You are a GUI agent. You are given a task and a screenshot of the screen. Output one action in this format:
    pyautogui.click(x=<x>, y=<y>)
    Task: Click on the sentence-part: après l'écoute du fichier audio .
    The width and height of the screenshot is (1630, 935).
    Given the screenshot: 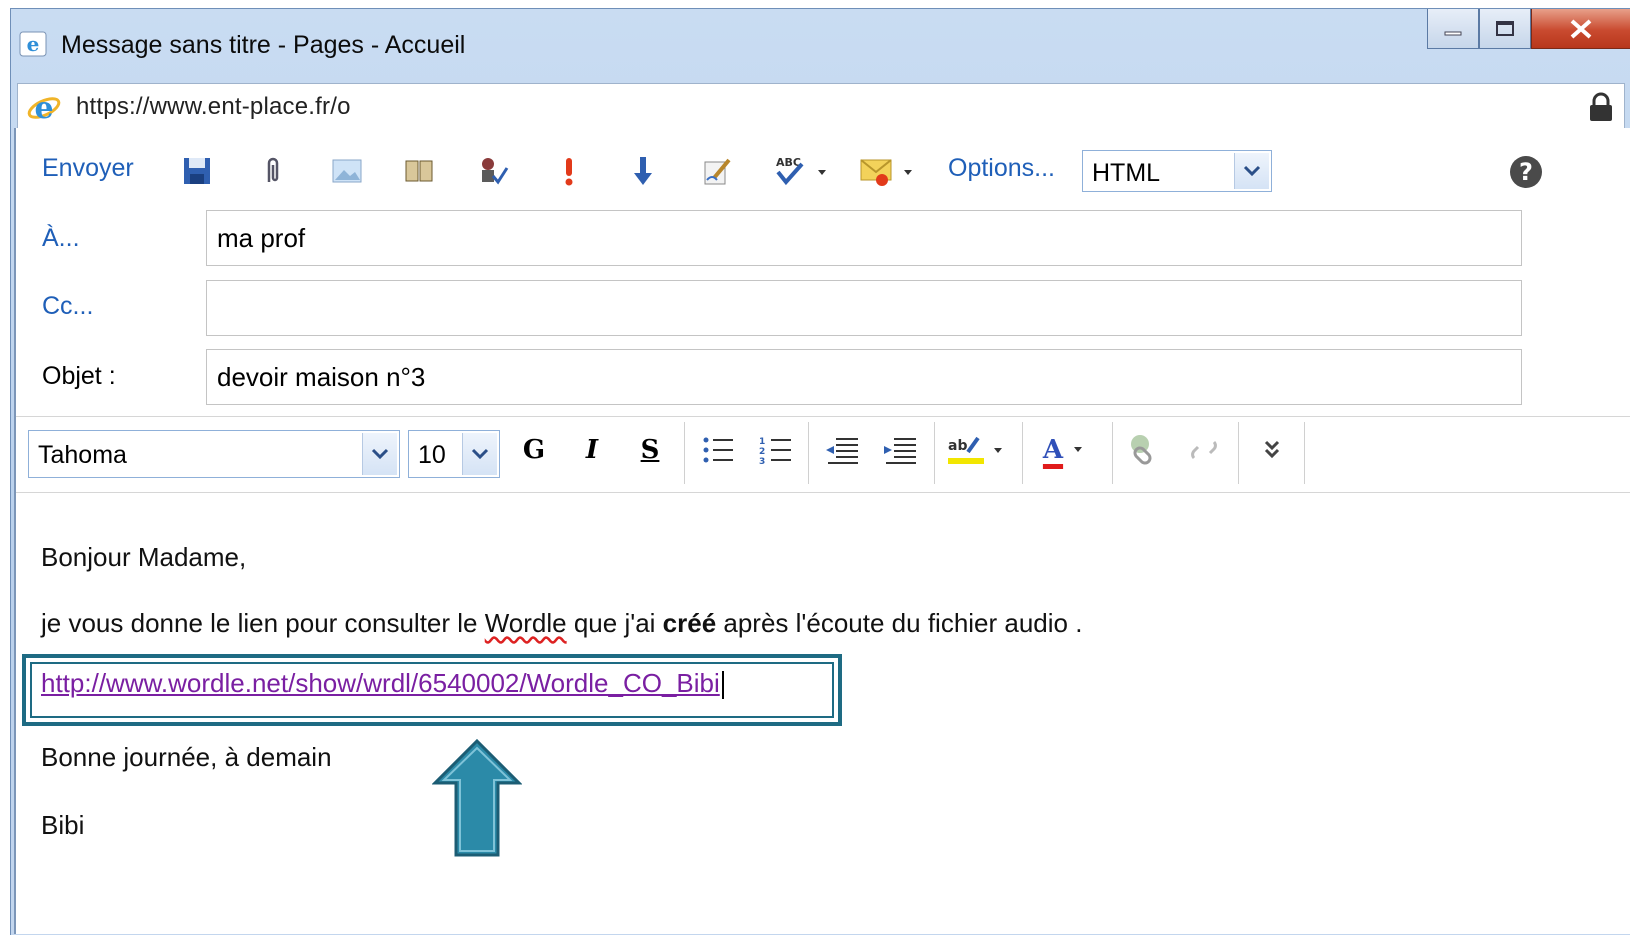 What is the action you would take?
    pyautogui.click(x=899, y=623)
    